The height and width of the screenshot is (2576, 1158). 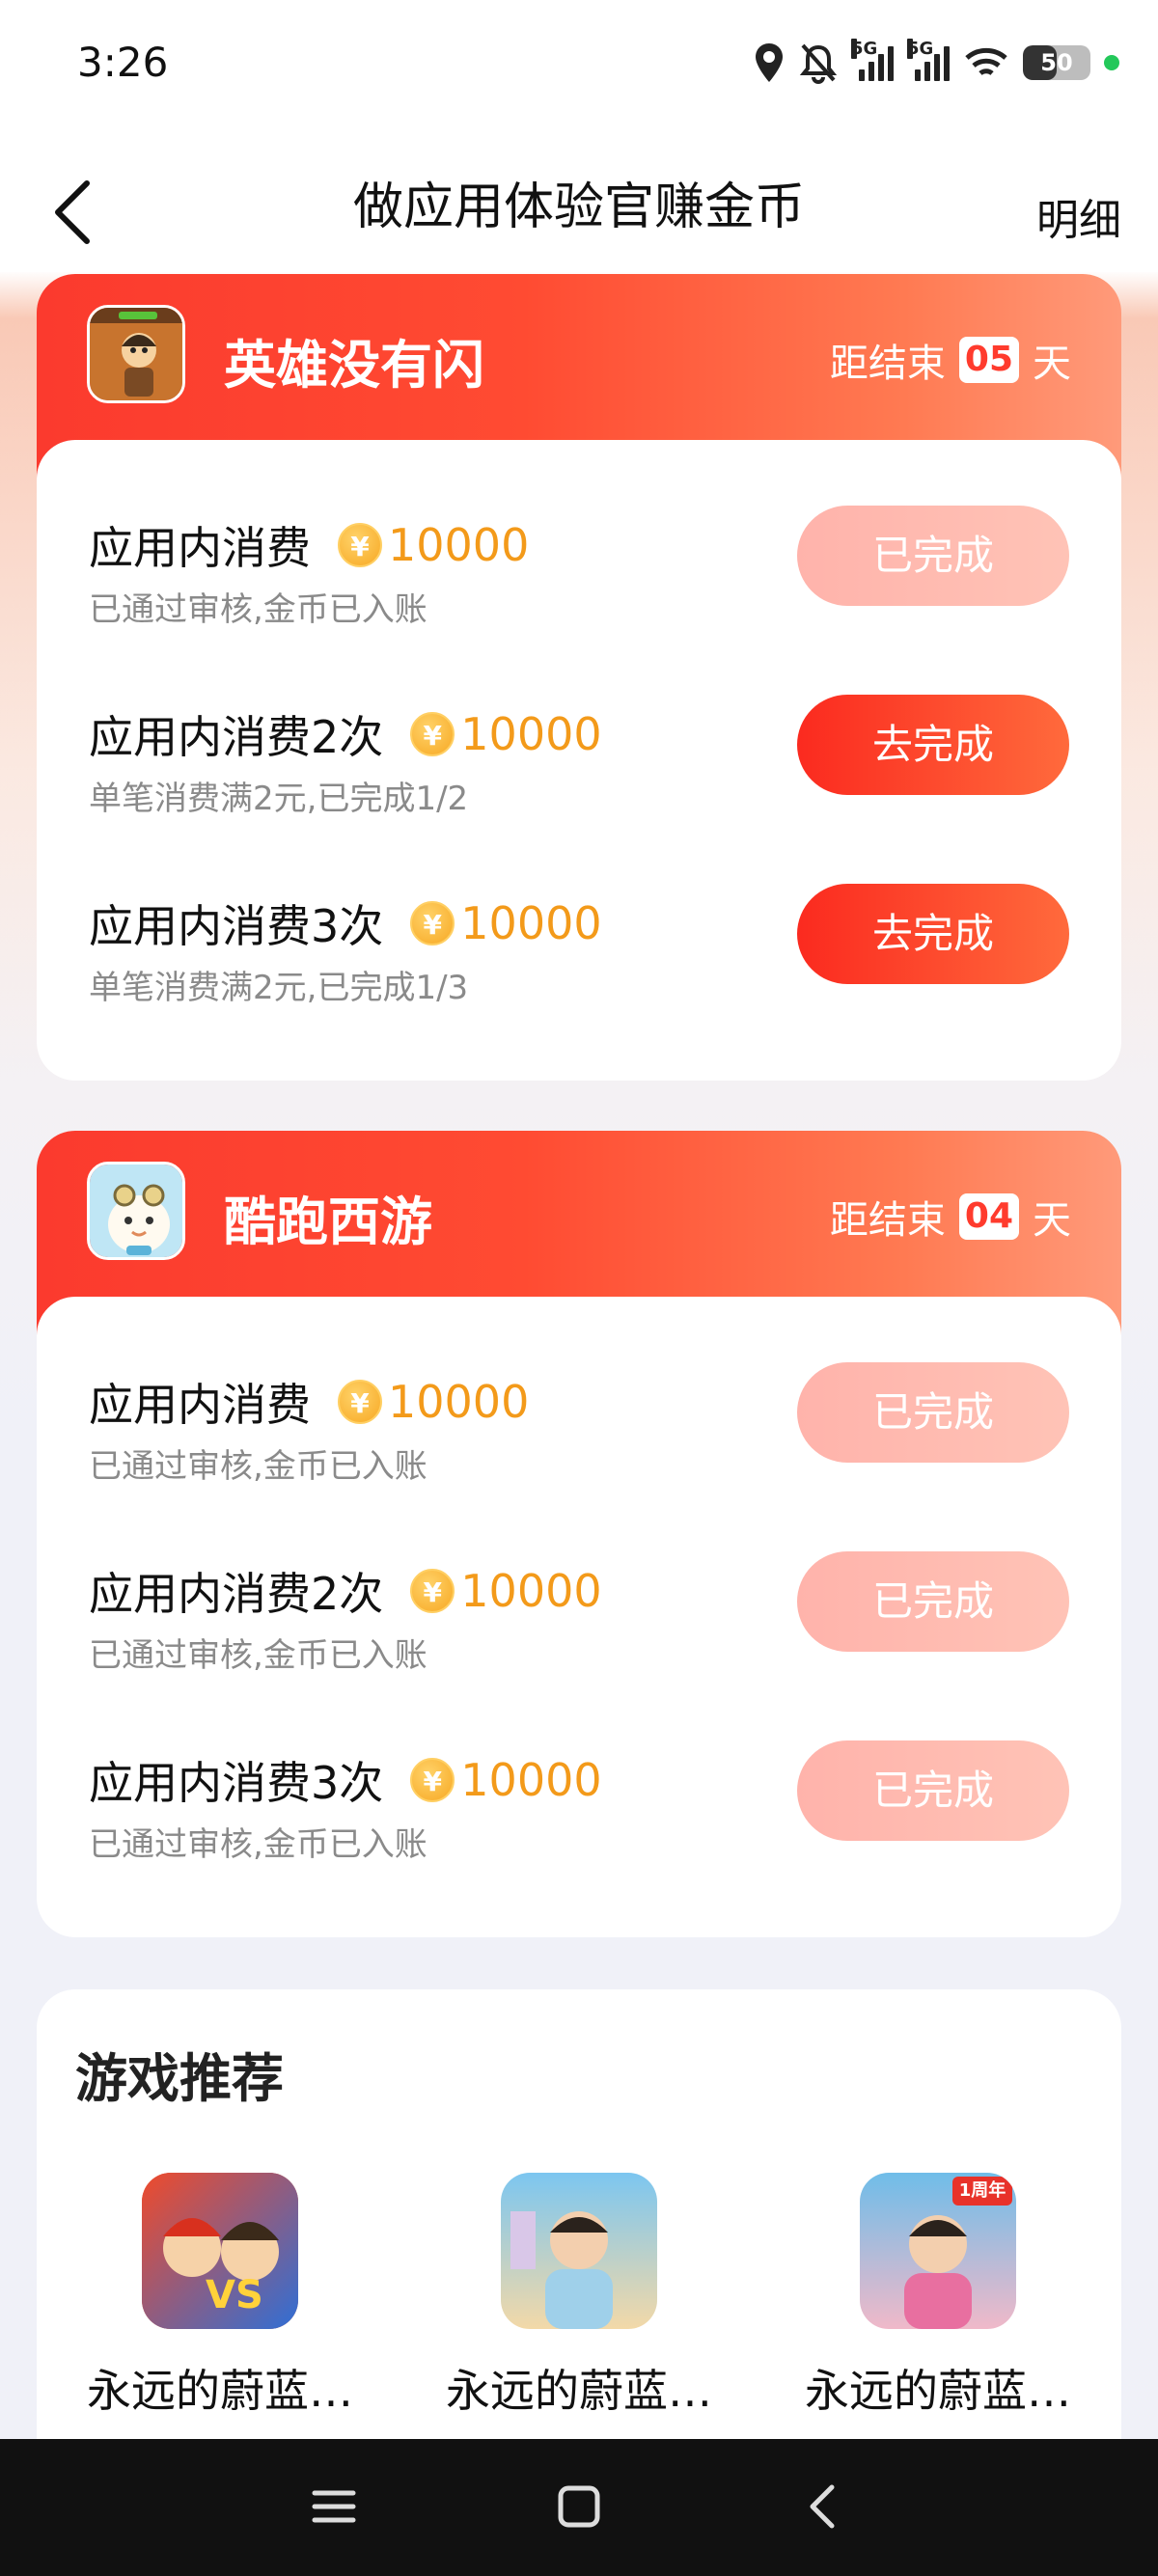 What do you see at coordinates (824, 2506) in the screenshot?
I see `back-nav-icon` at bounding box center [824, 2506].